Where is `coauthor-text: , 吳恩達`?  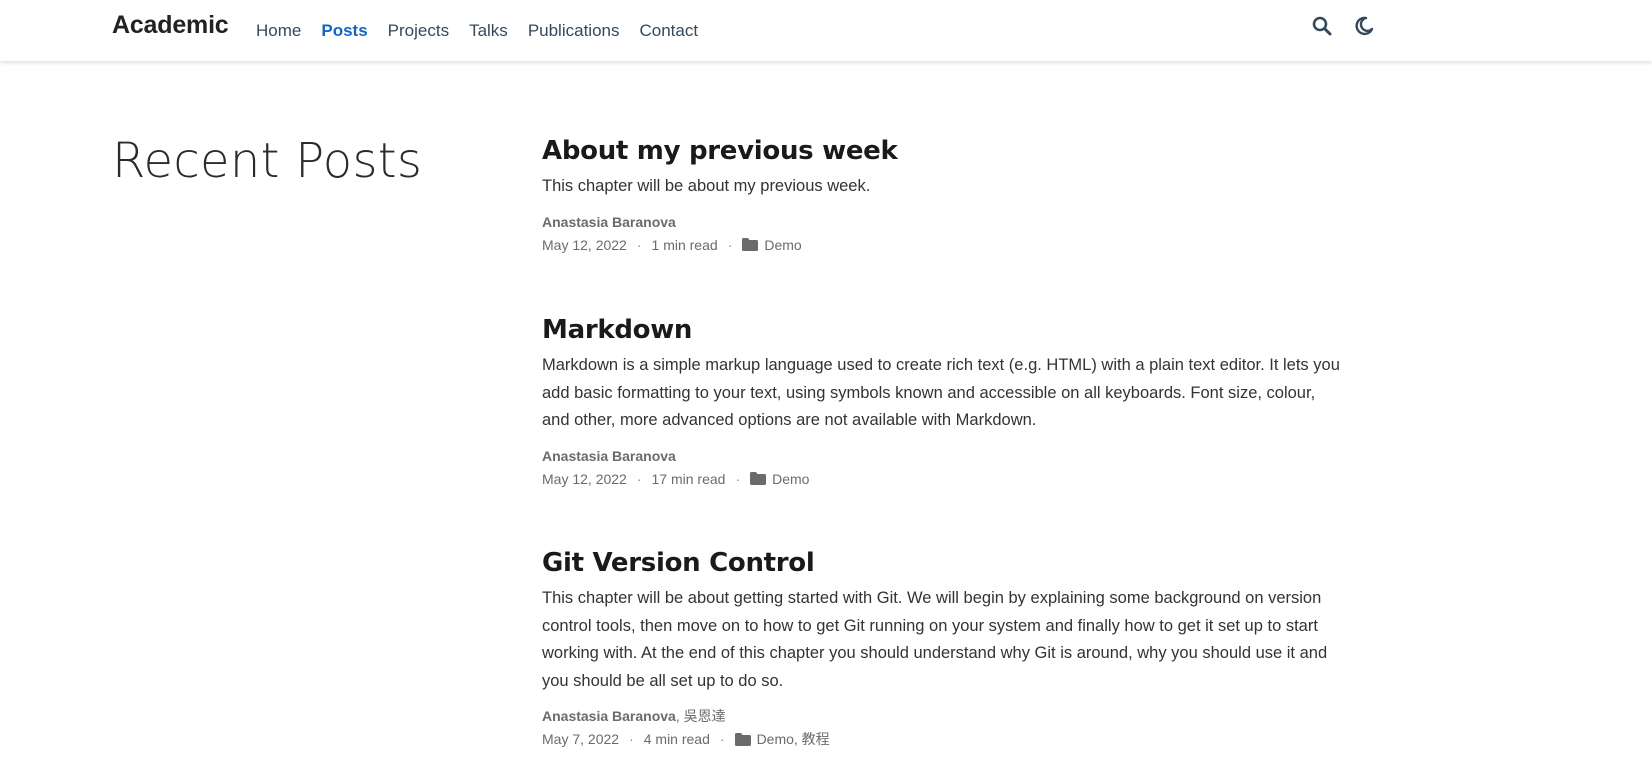 coauthor-text: , 吳恩達 is located at coordinates (700, 716).